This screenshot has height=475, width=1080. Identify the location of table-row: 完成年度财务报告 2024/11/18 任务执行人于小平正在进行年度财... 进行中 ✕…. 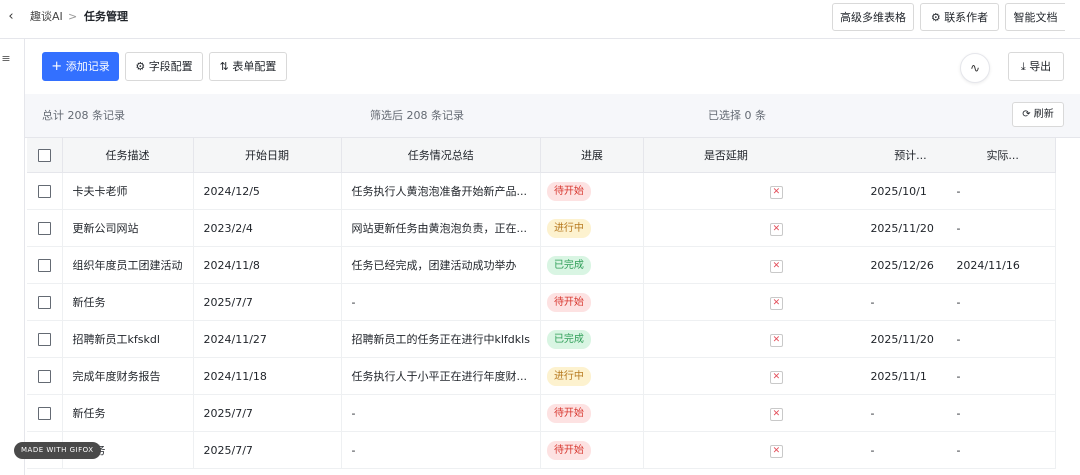
(541, 376).